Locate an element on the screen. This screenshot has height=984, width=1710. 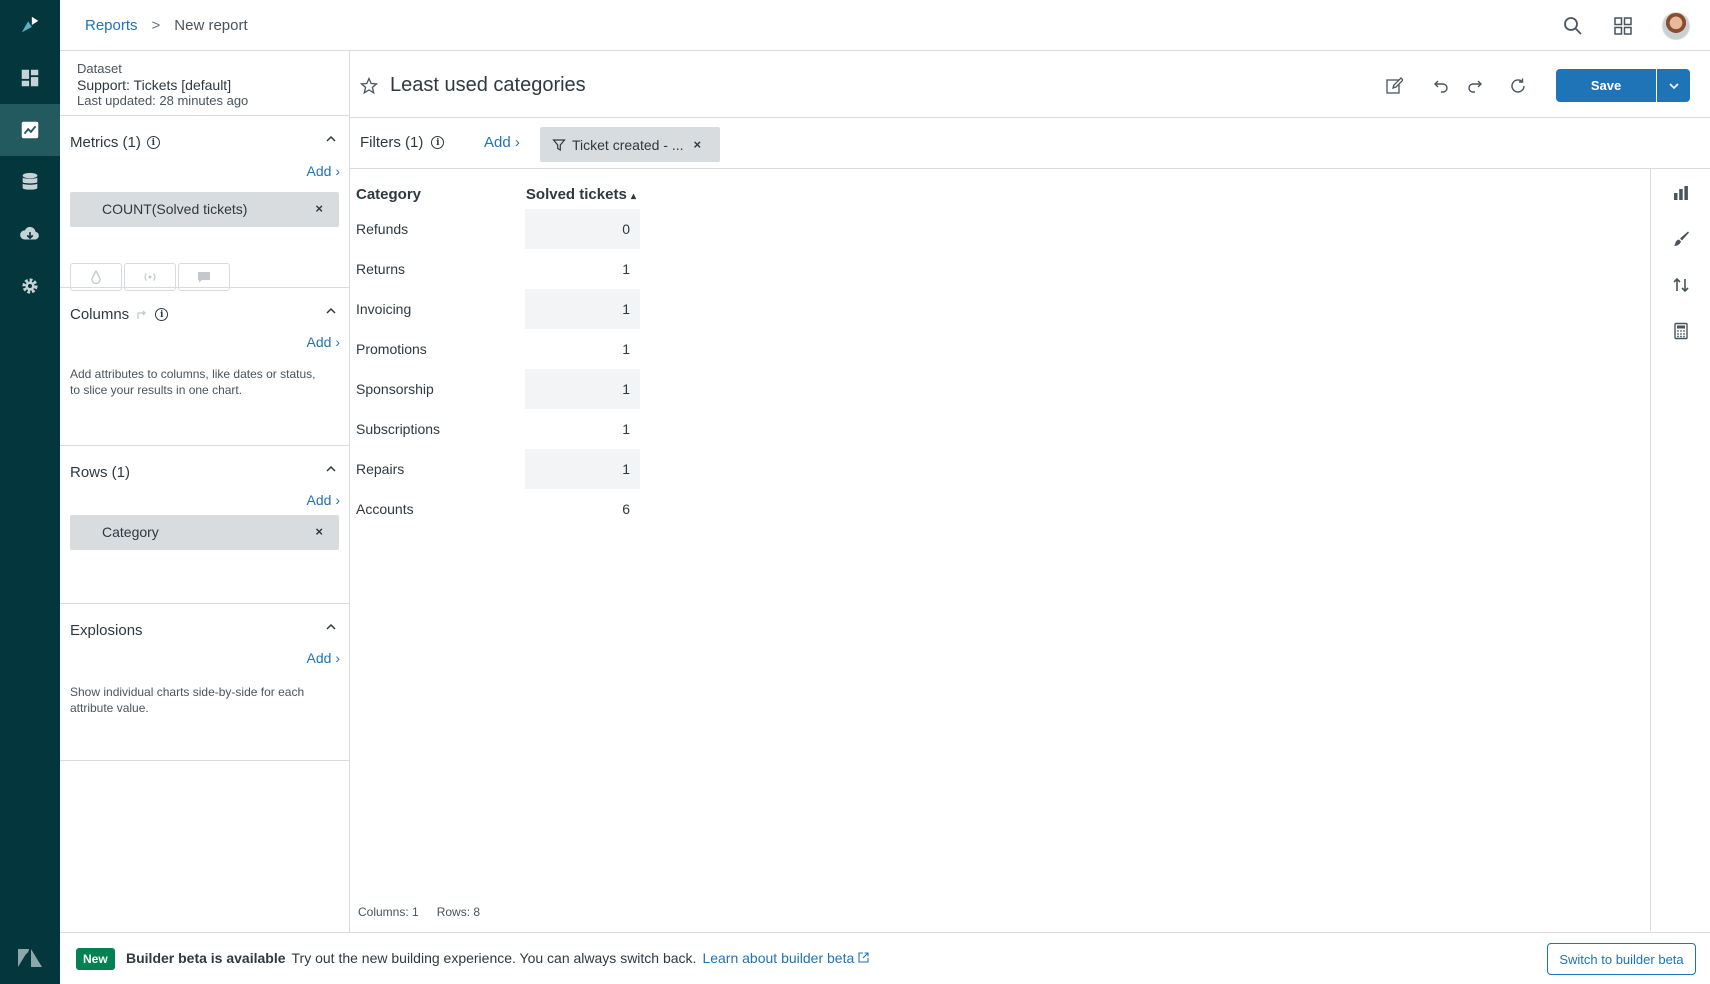
table-row: Invoicing 1 is located at coordinates (498, 309).